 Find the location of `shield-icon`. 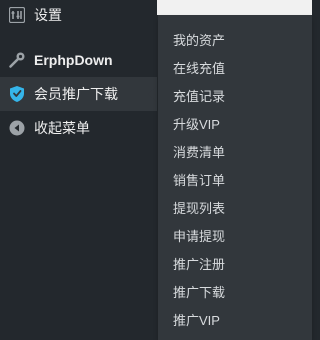

shield-icon is located at coordinates (17, 94).